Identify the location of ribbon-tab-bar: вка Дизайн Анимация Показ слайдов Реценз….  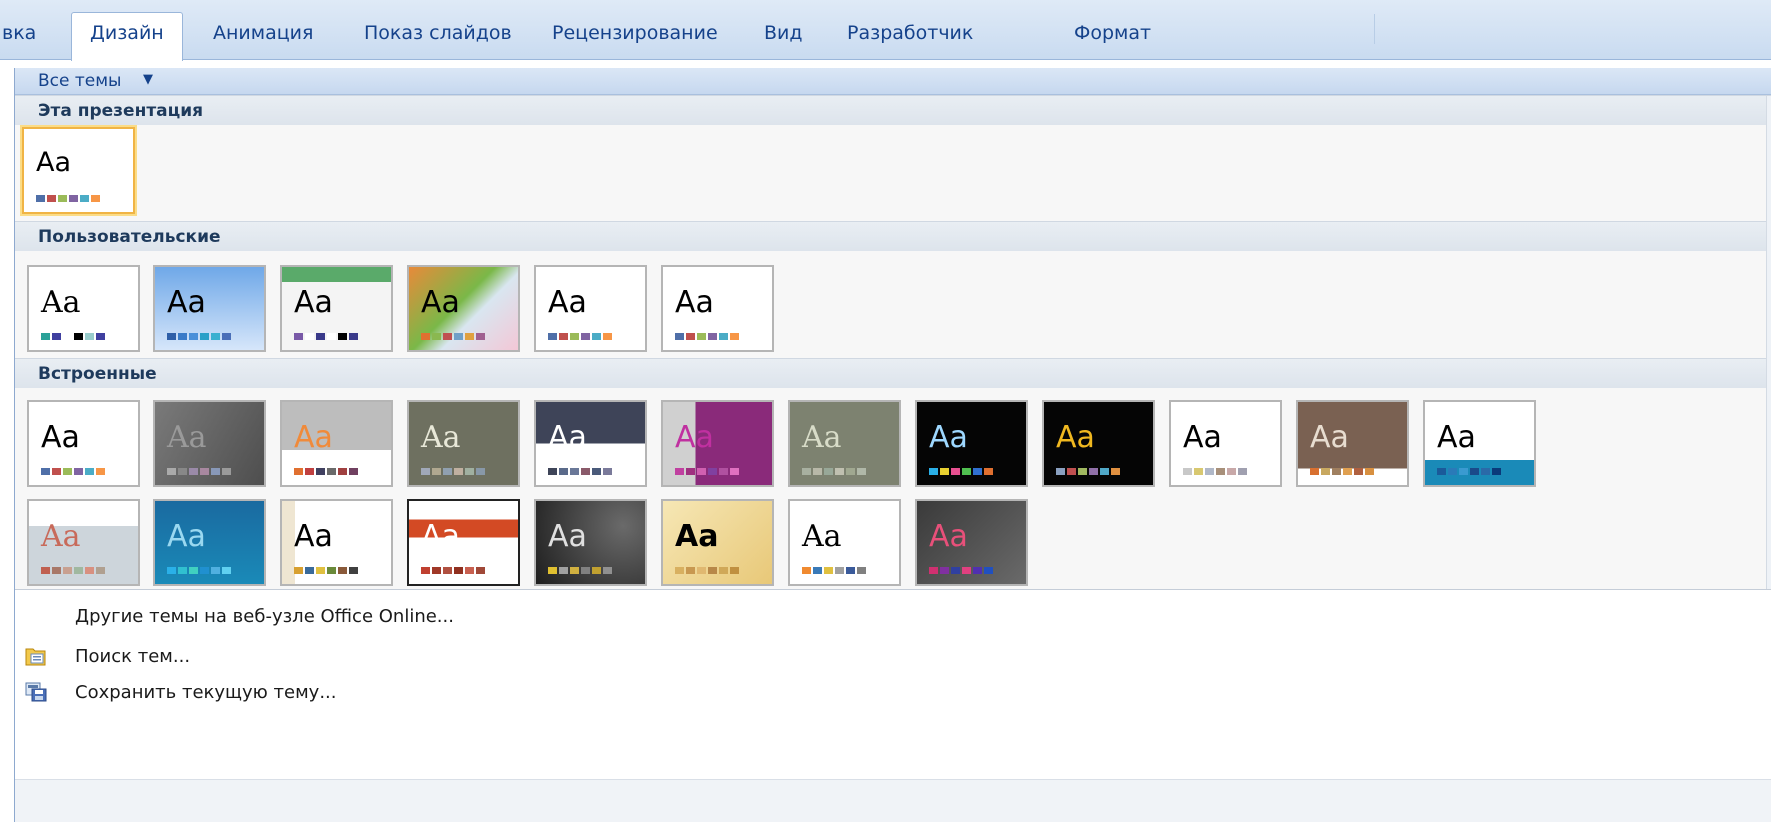
(885, 30).